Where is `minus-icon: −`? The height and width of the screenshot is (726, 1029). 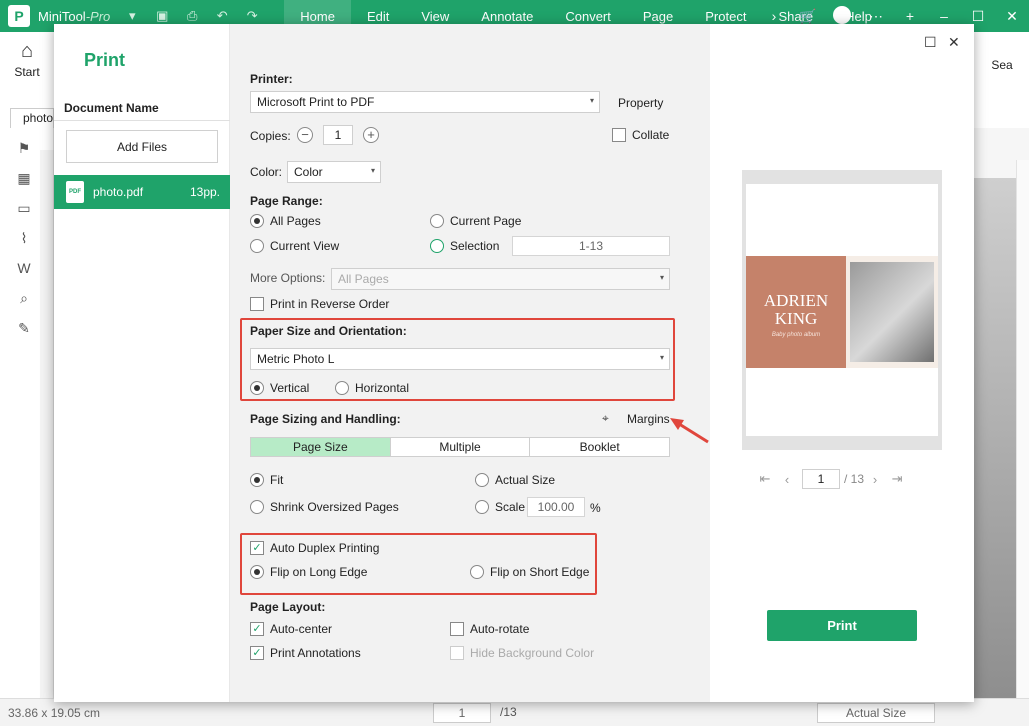 minus-icon: − is located at coordinates (305, 135).